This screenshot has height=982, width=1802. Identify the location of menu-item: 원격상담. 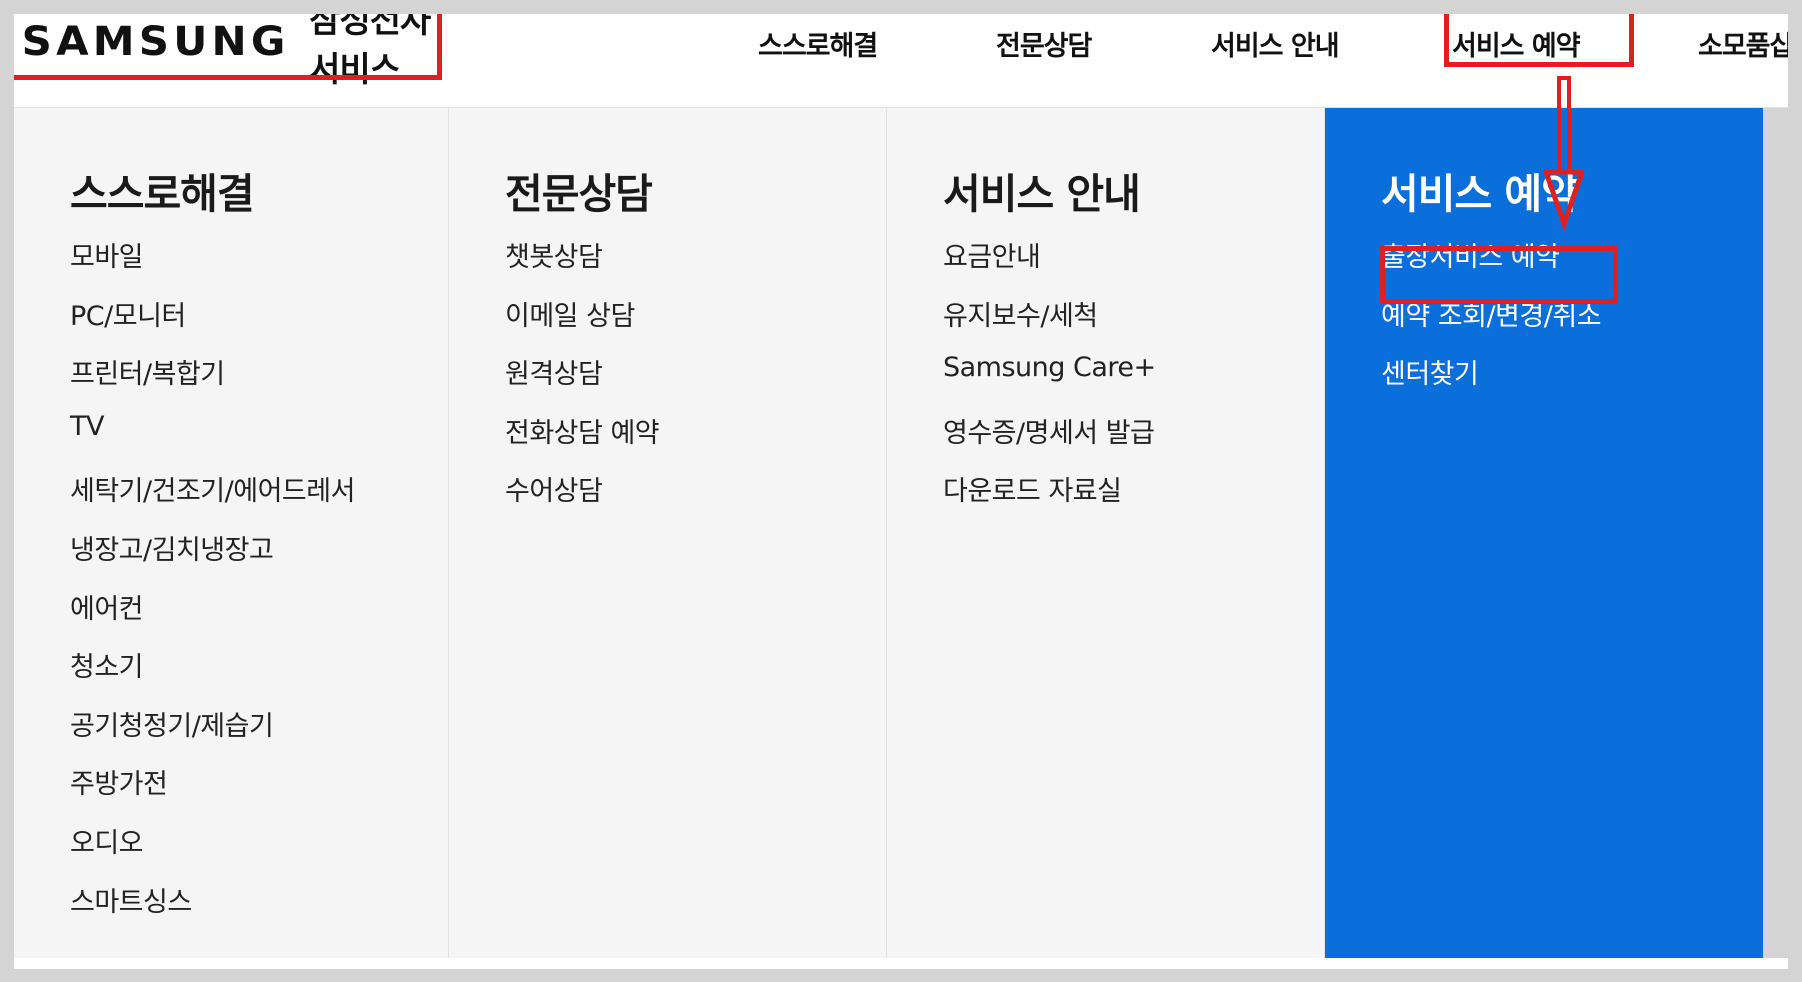
(582, 381).